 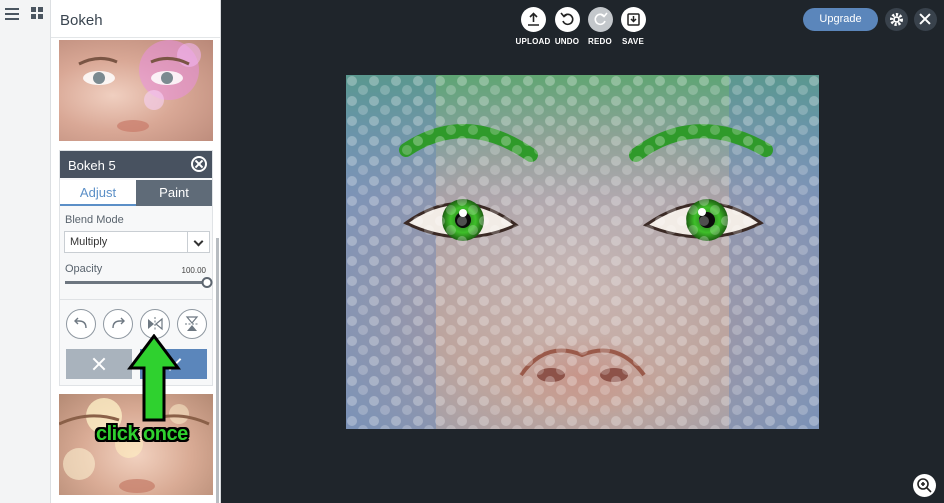 I want to click on rotate-right-icon, so click(x=118, y=323).